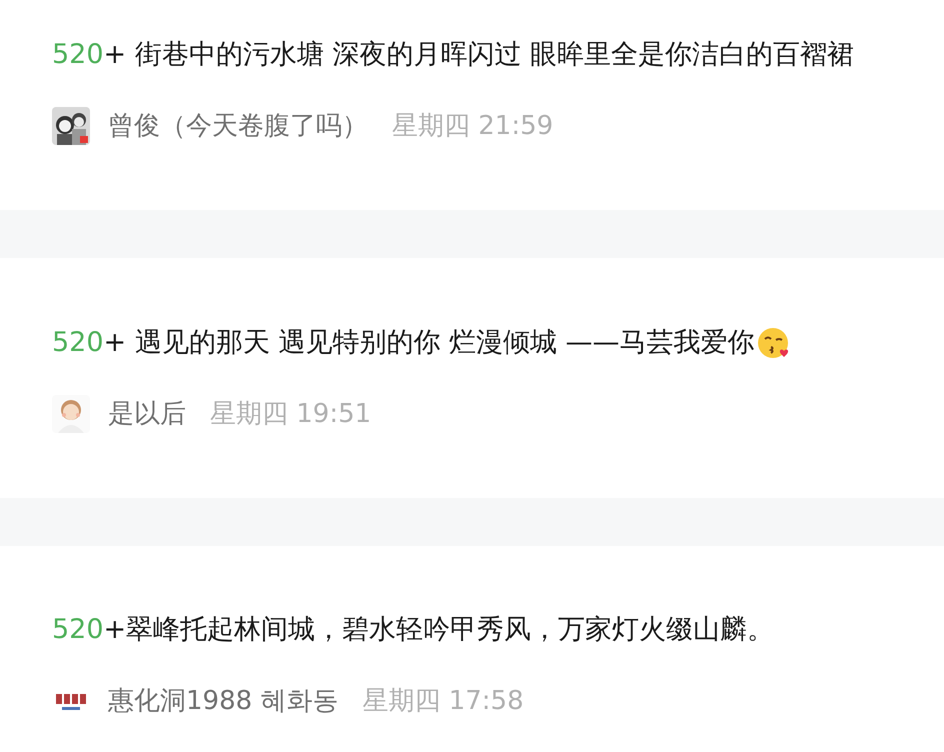 Image resolution: width=944 pixels, height=752 pixels. Describe the element at coordinates (223, 701) in the screenshot. I see `author-name: 惠化洞1988 혜화동` at that location.